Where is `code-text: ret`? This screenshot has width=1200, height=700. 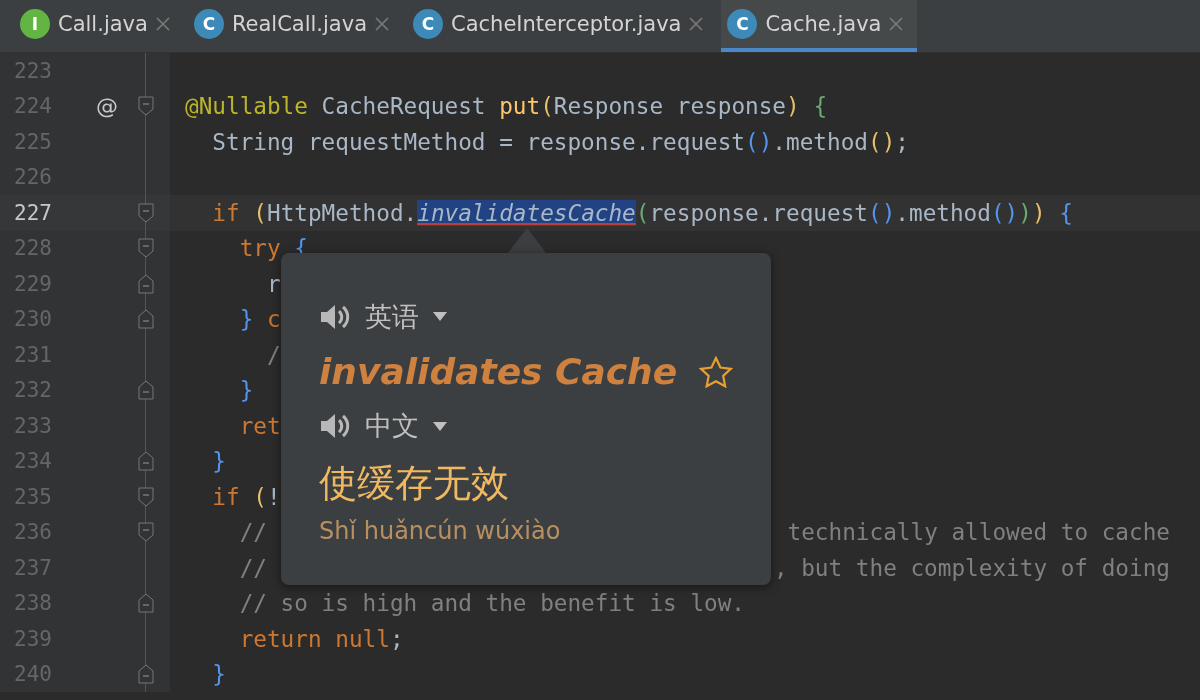
code-text: ret is located at coordinates (259, 425).